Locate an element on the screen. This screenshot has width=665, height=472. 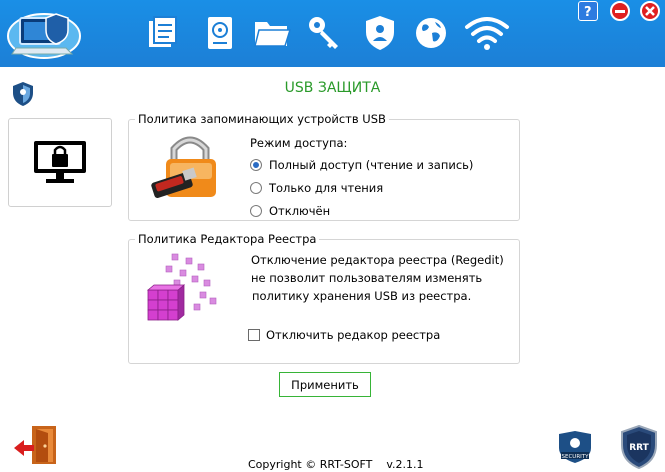
minimize-button is located at coordinates (620, 11).